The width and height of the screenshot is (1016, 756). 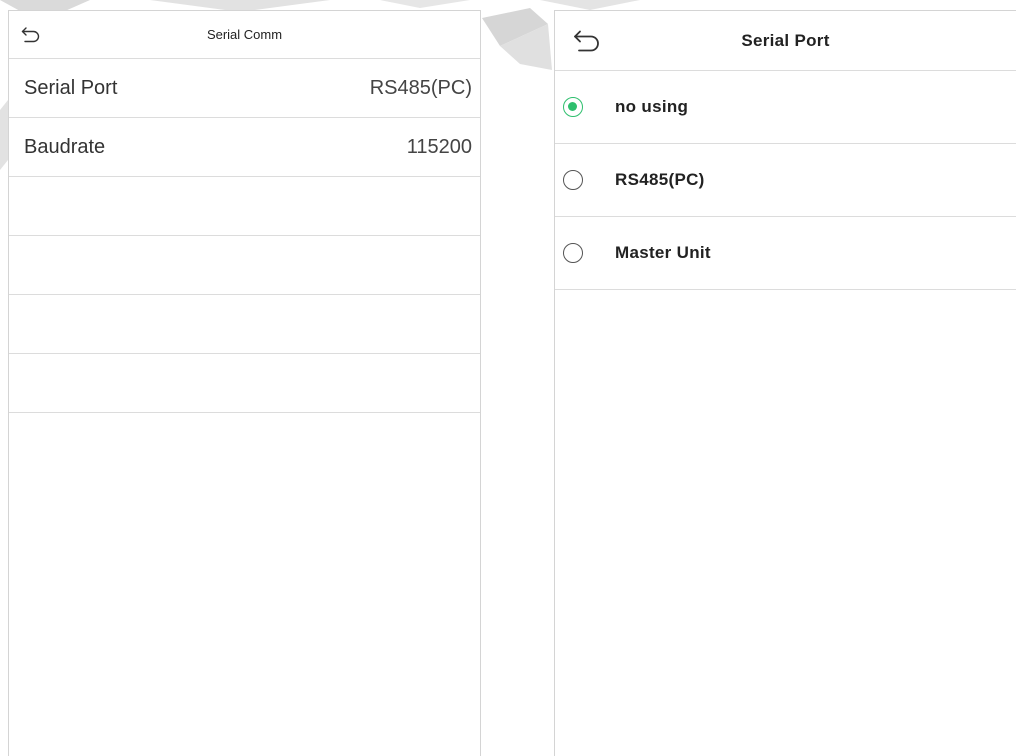 What do you see at coordinates (71, 88) in the screenshot?
I see `serial-port-label: Serial Port` at bounding box center [71, 88].